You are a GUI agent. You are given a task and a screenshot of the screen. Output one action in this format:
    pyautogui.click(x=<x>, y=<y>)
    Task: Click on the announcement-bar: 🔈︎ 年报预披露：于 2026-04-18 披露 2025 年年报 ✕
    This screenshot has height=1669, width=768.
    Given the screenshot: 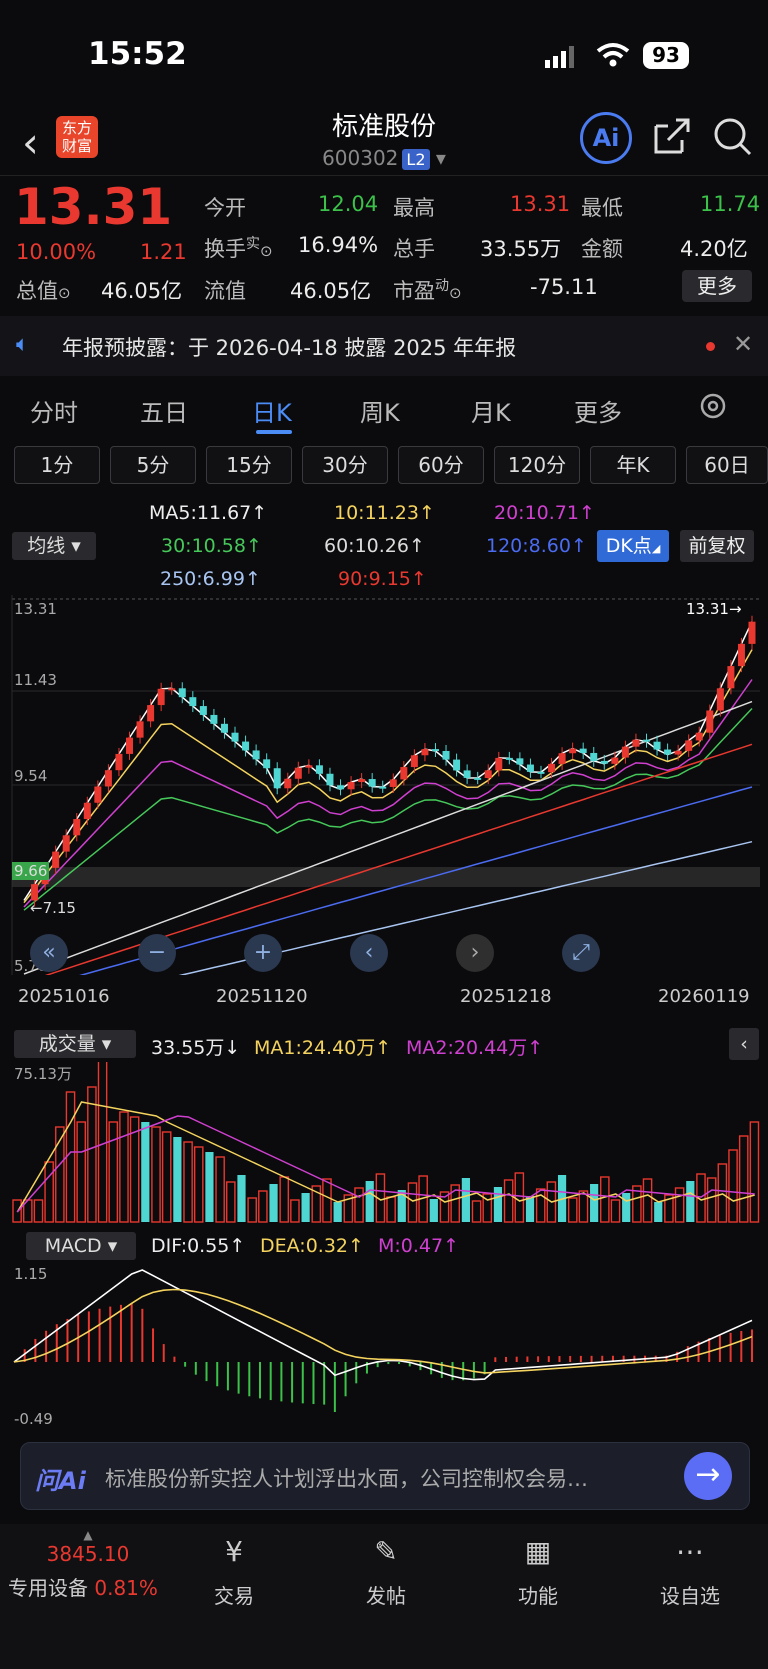 What is the action you would take?
    pyautogui.click(x=384, y=346)
    